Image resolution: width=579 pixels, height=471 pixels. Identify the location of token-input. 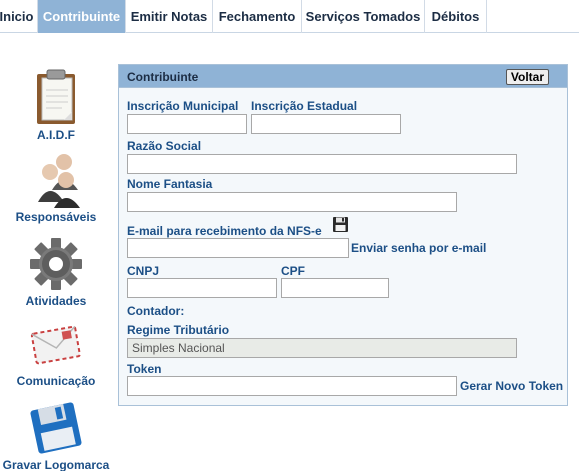
(292, 386).